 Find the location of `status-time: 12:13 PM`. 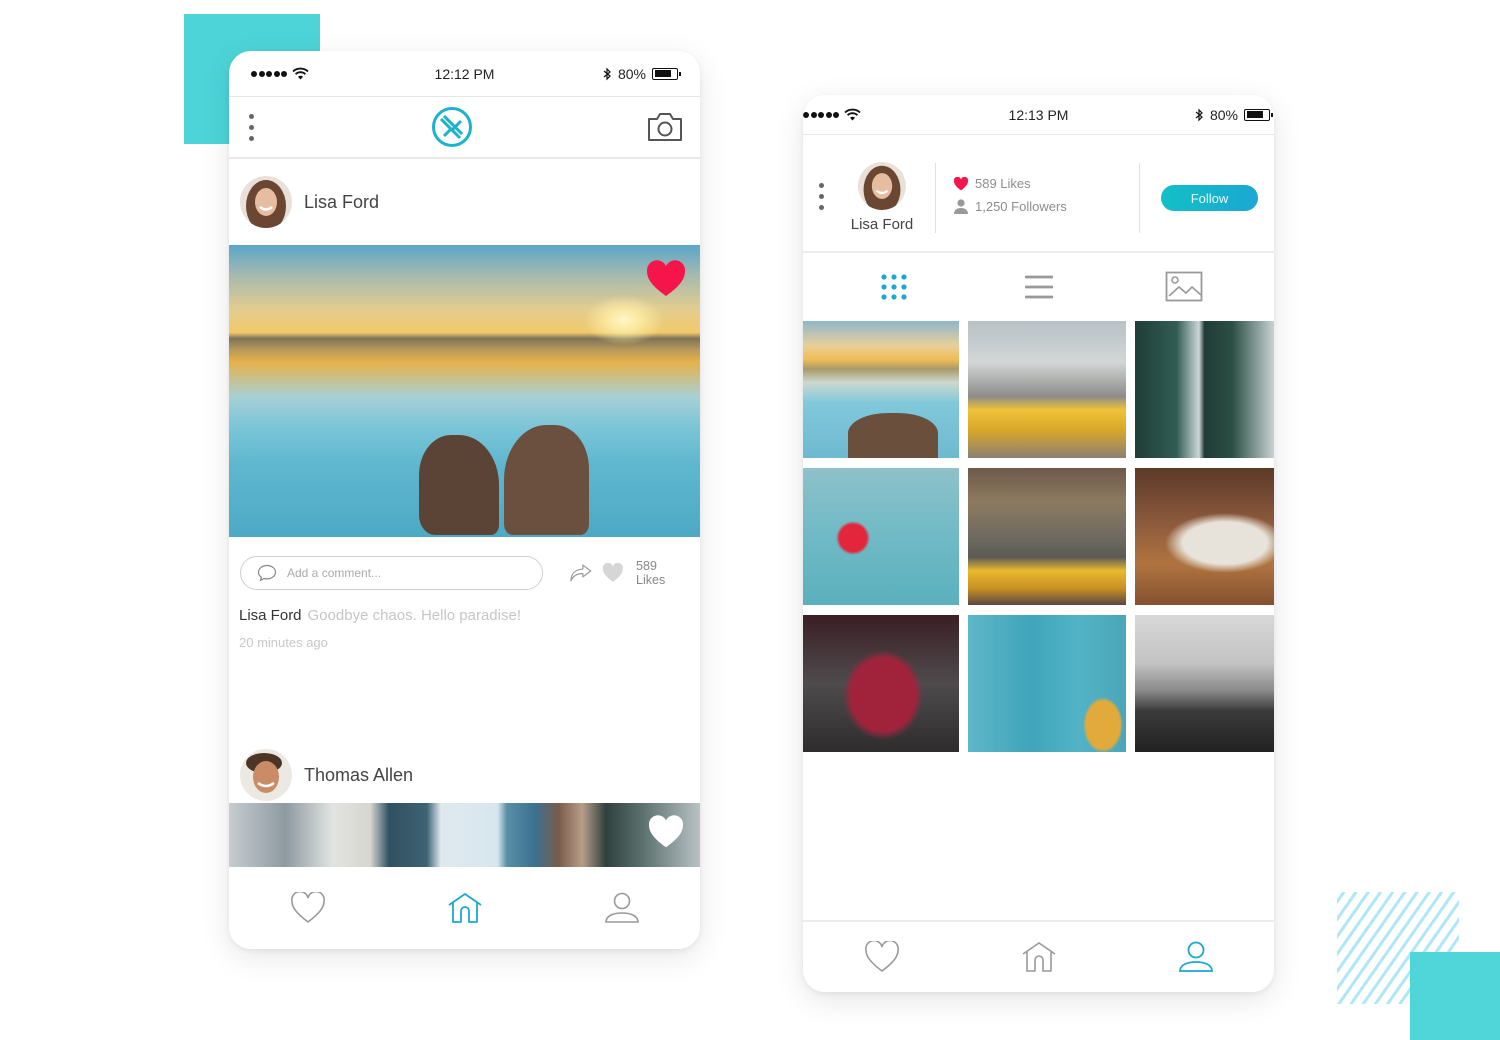

status-time: 12:13 PM is located at coordinates (1038, 114).